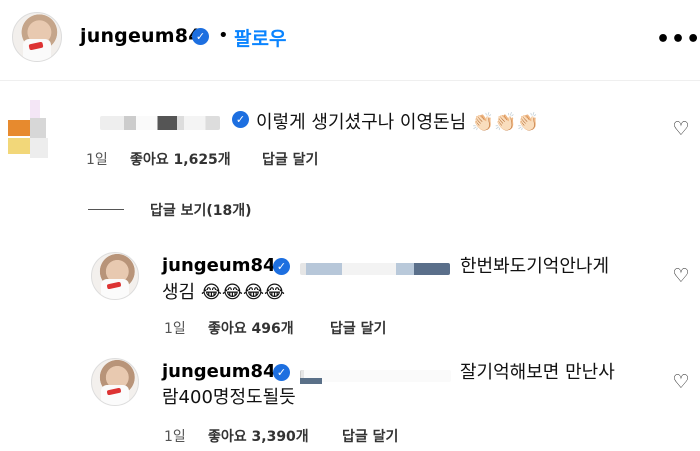 This screenshot has width=700, height=451. I want to click on likes-count: 좋아요 1,625개, so click(180, 160).